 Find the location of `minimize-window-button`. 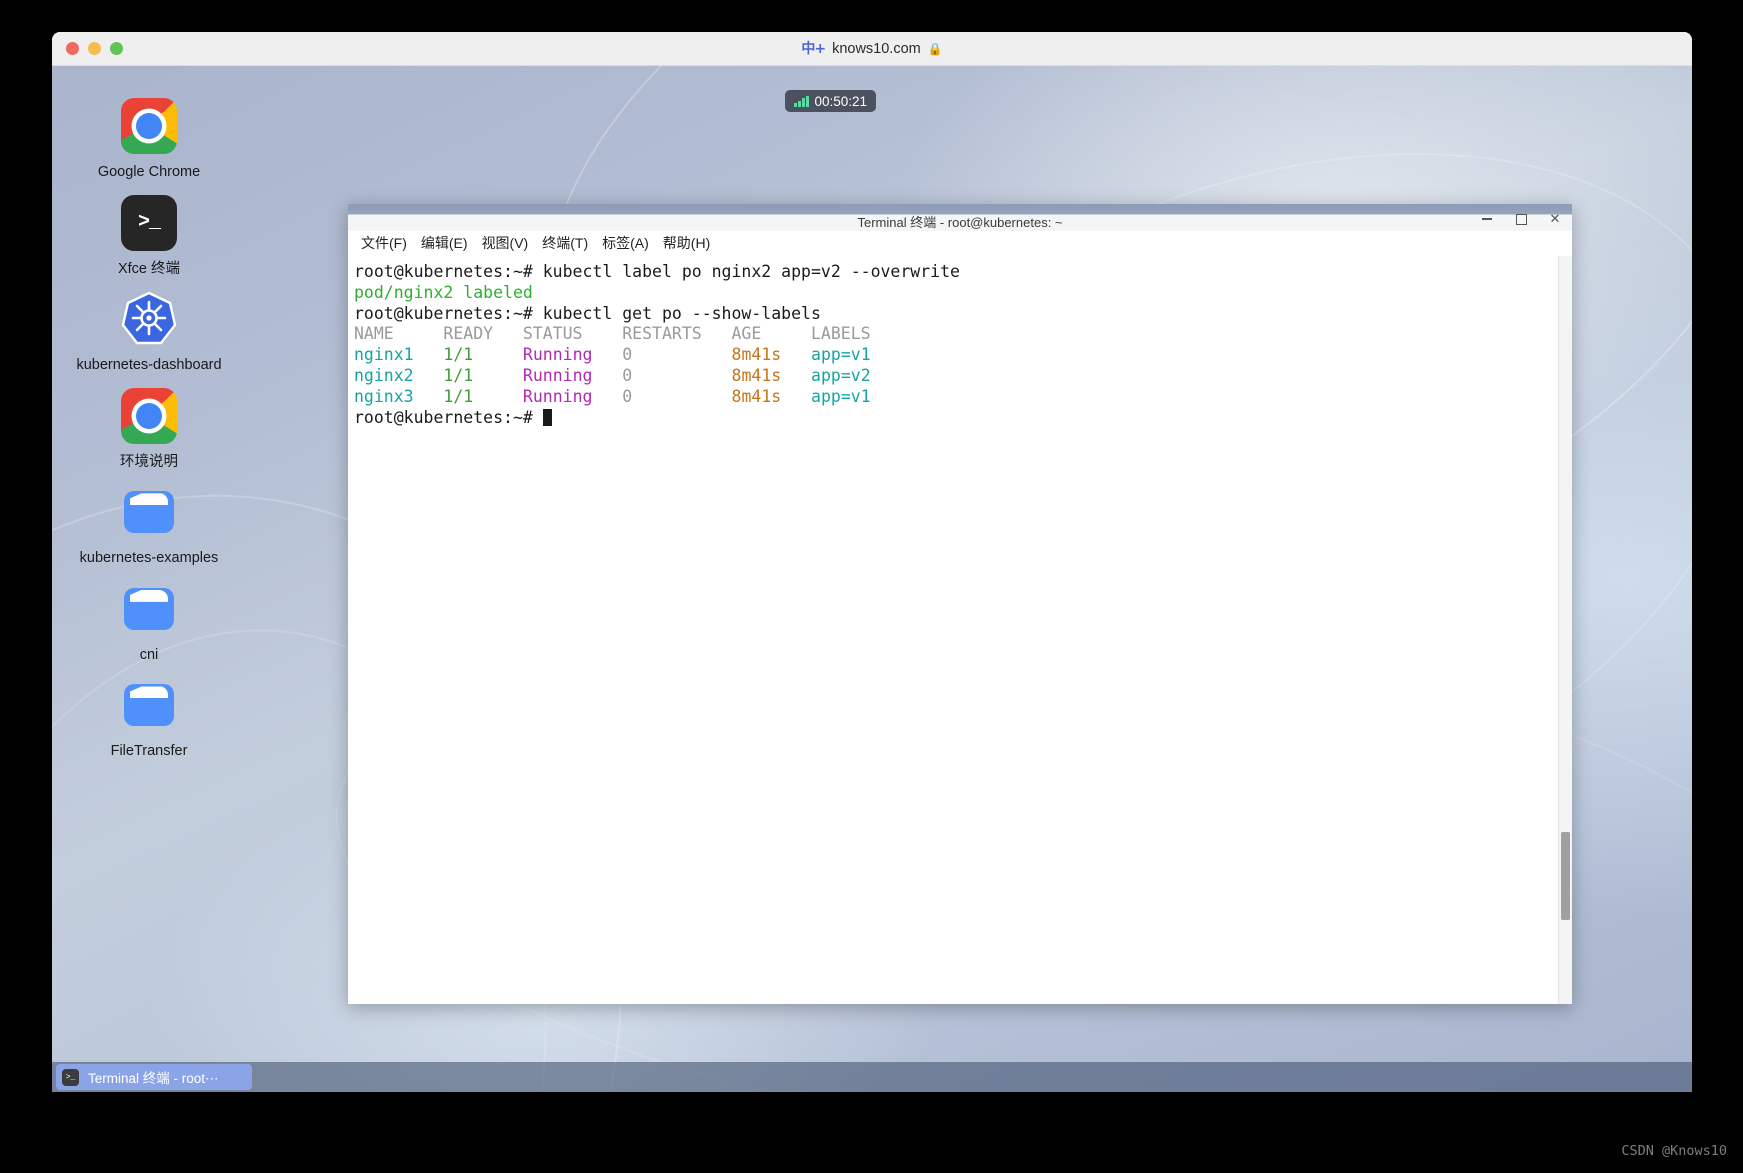

minimize-window-button is located at coordinates (94, 48).